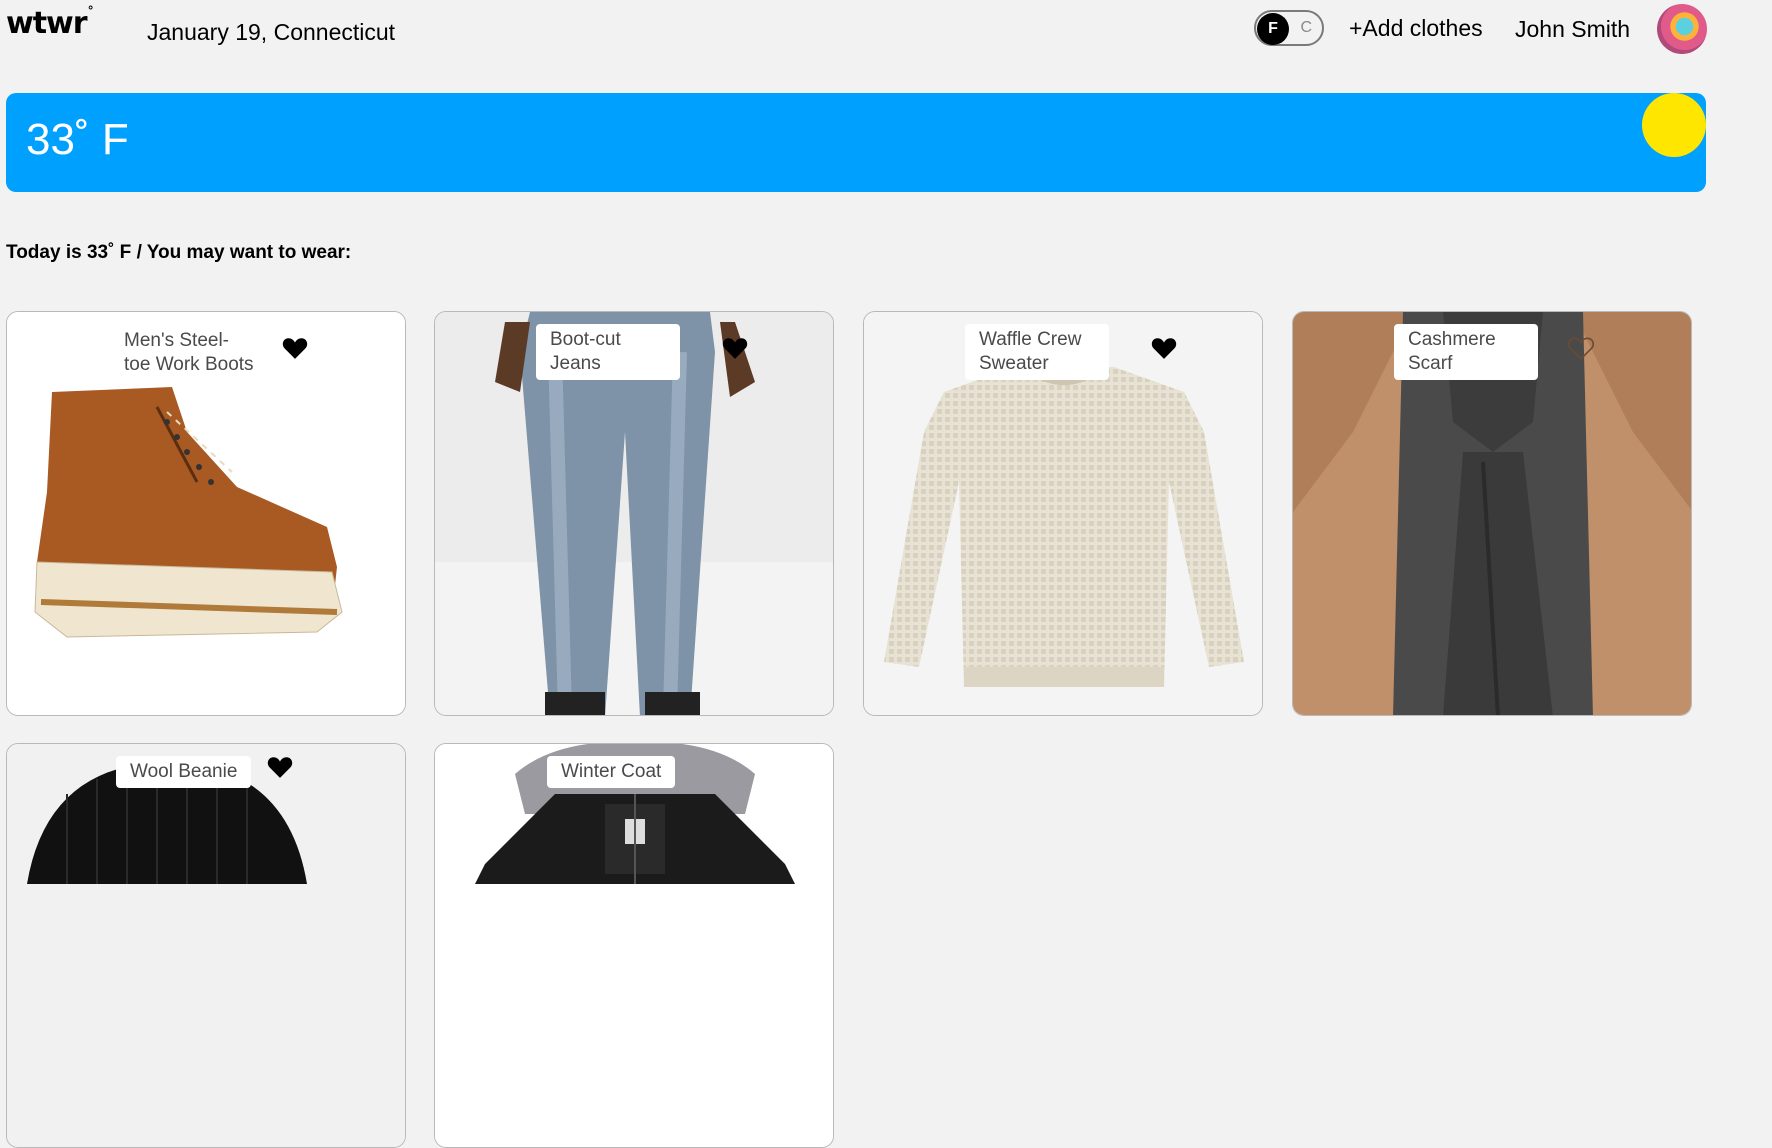 This screenshot has width=1772, height=1148. What do you see at coordinates (271, 32) in the screenshot?
I see `date-location: January 19, Connecticut` at bounding box center [271, 32].